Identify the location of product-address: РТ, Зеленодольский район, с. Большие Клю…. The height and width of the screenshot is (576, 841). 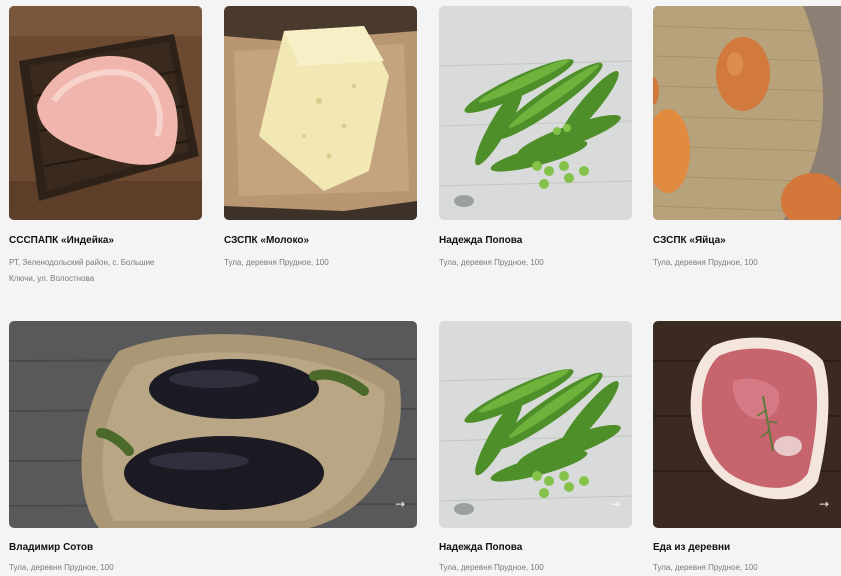
(82, 270).